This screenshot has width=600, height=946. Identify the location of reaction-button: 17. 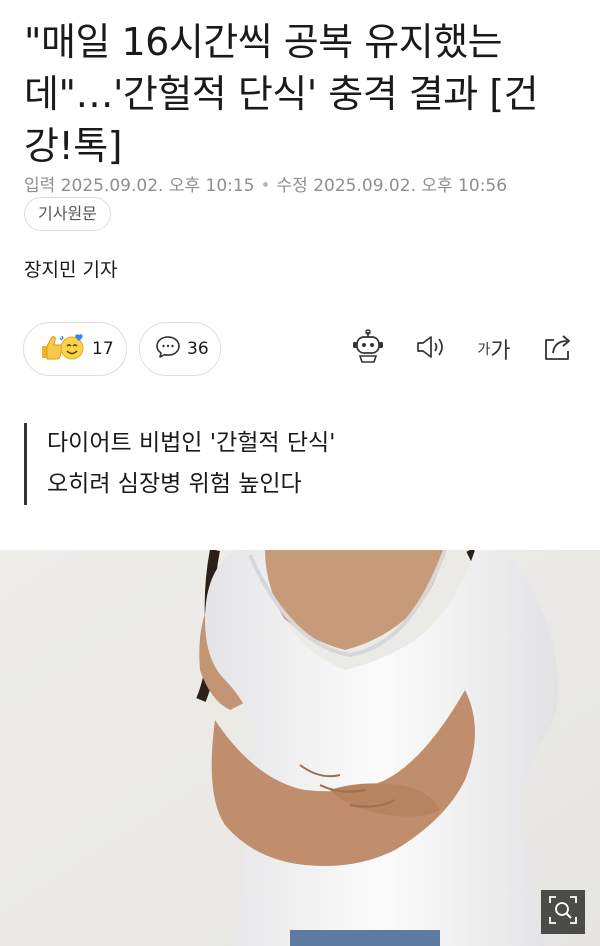
(75, 349).